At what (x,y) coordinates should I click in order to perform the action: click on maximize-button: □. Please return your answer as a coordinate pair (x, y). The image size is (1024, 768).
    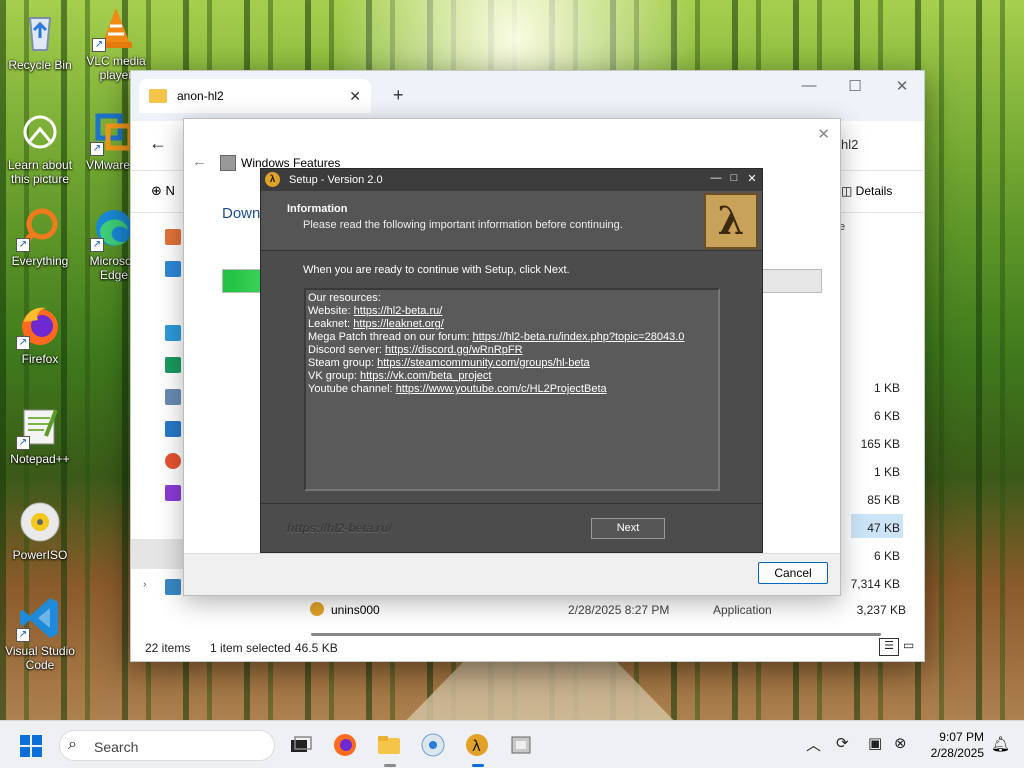
    Looking at the image, I should click on (734, 178).